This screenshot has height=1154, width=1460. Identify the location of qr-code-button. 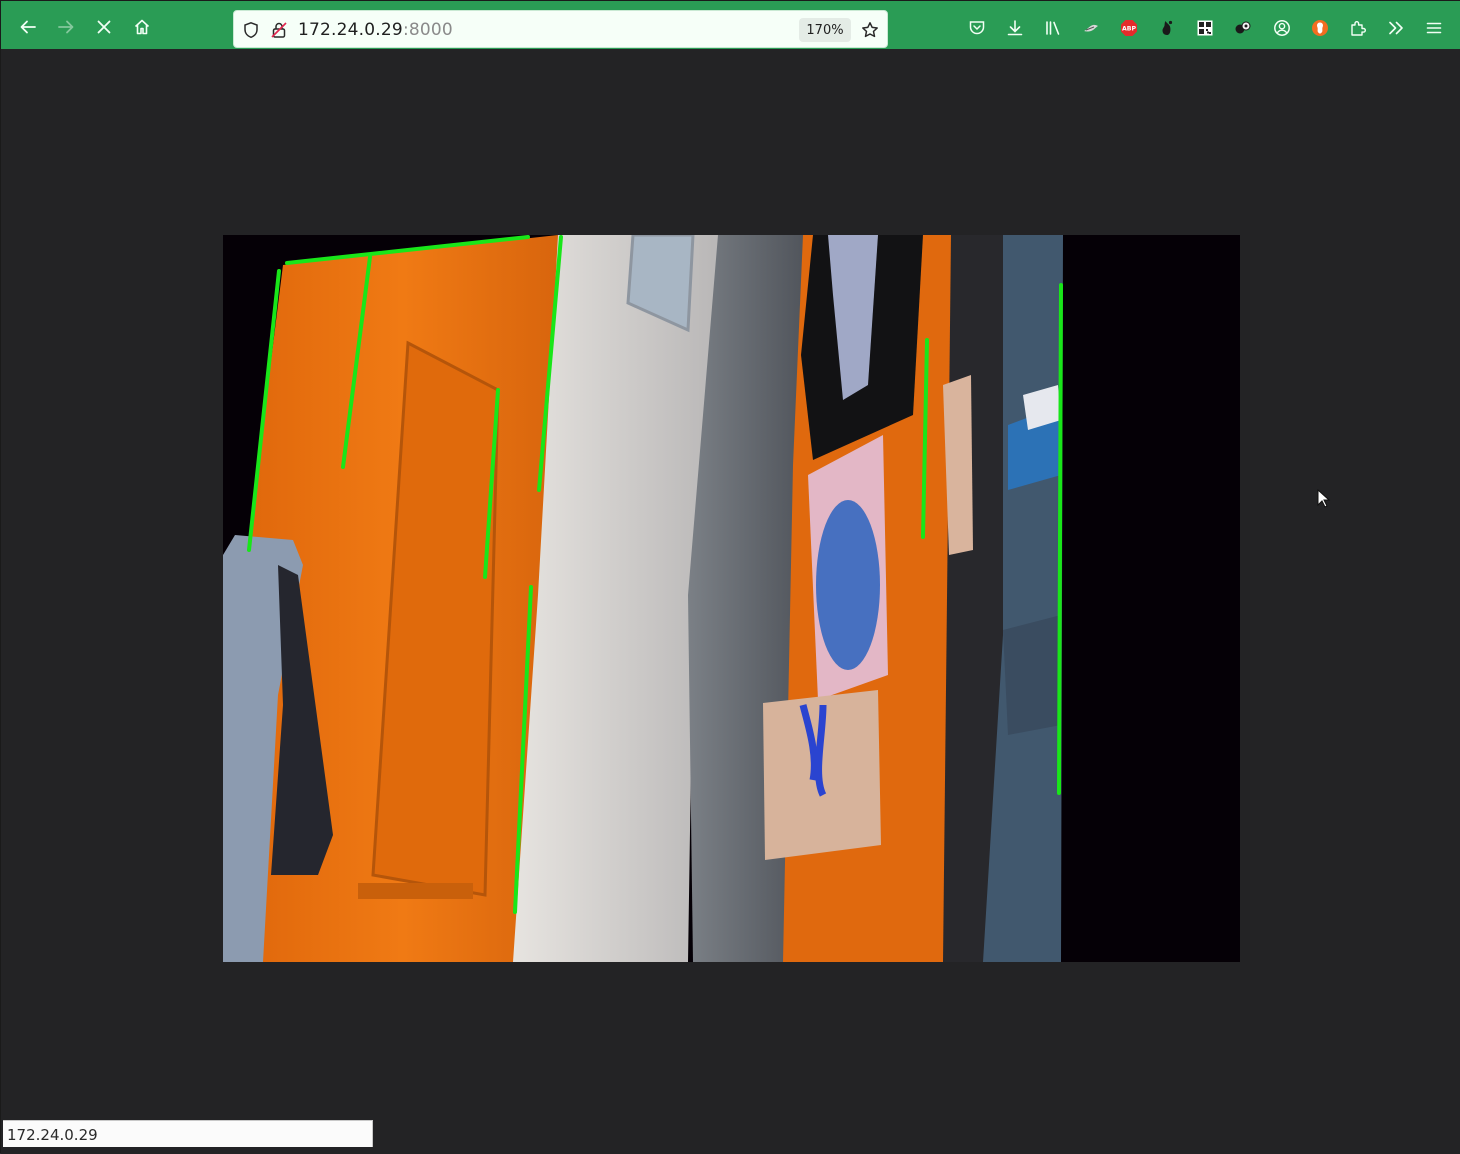
(1205, 28).